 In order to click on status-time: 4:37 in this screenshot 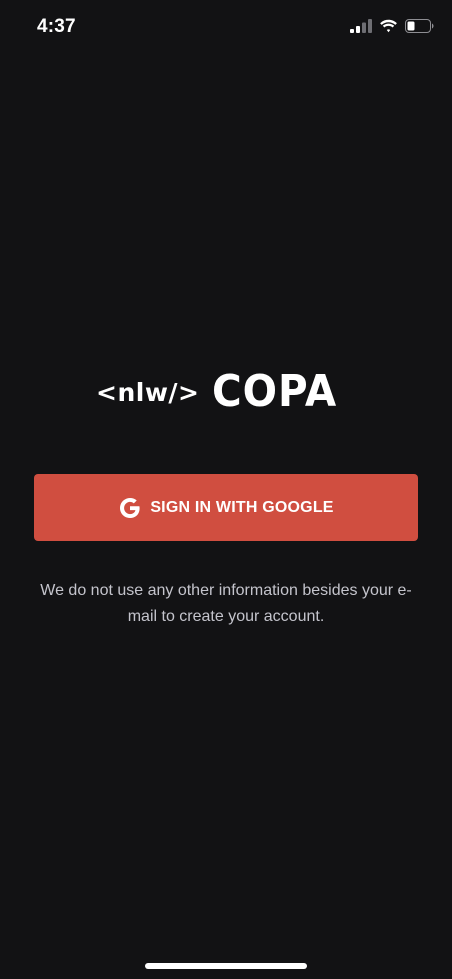, I will do `click(56, 26)`.